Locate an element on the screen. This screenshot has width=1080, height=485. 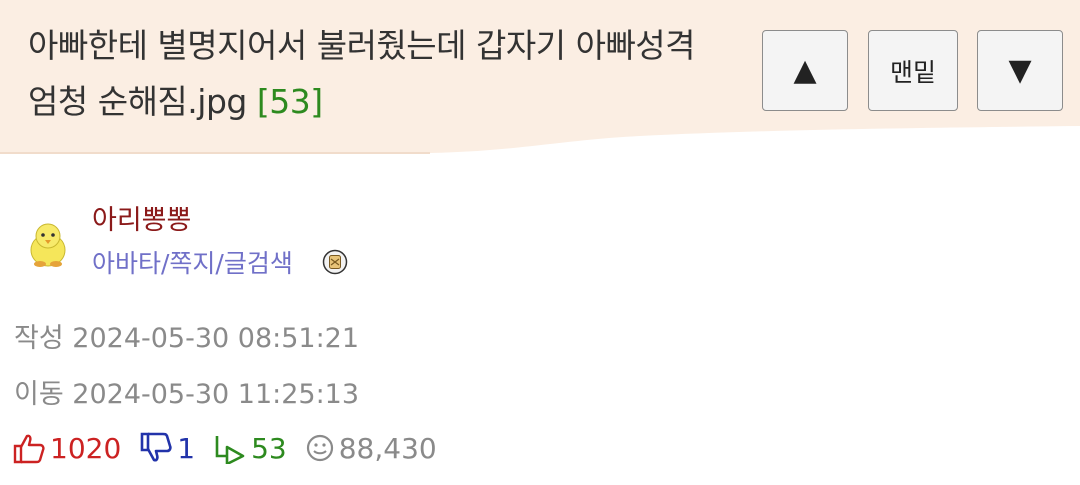
comment-stat: 53 is located at coordinates (250, 448).